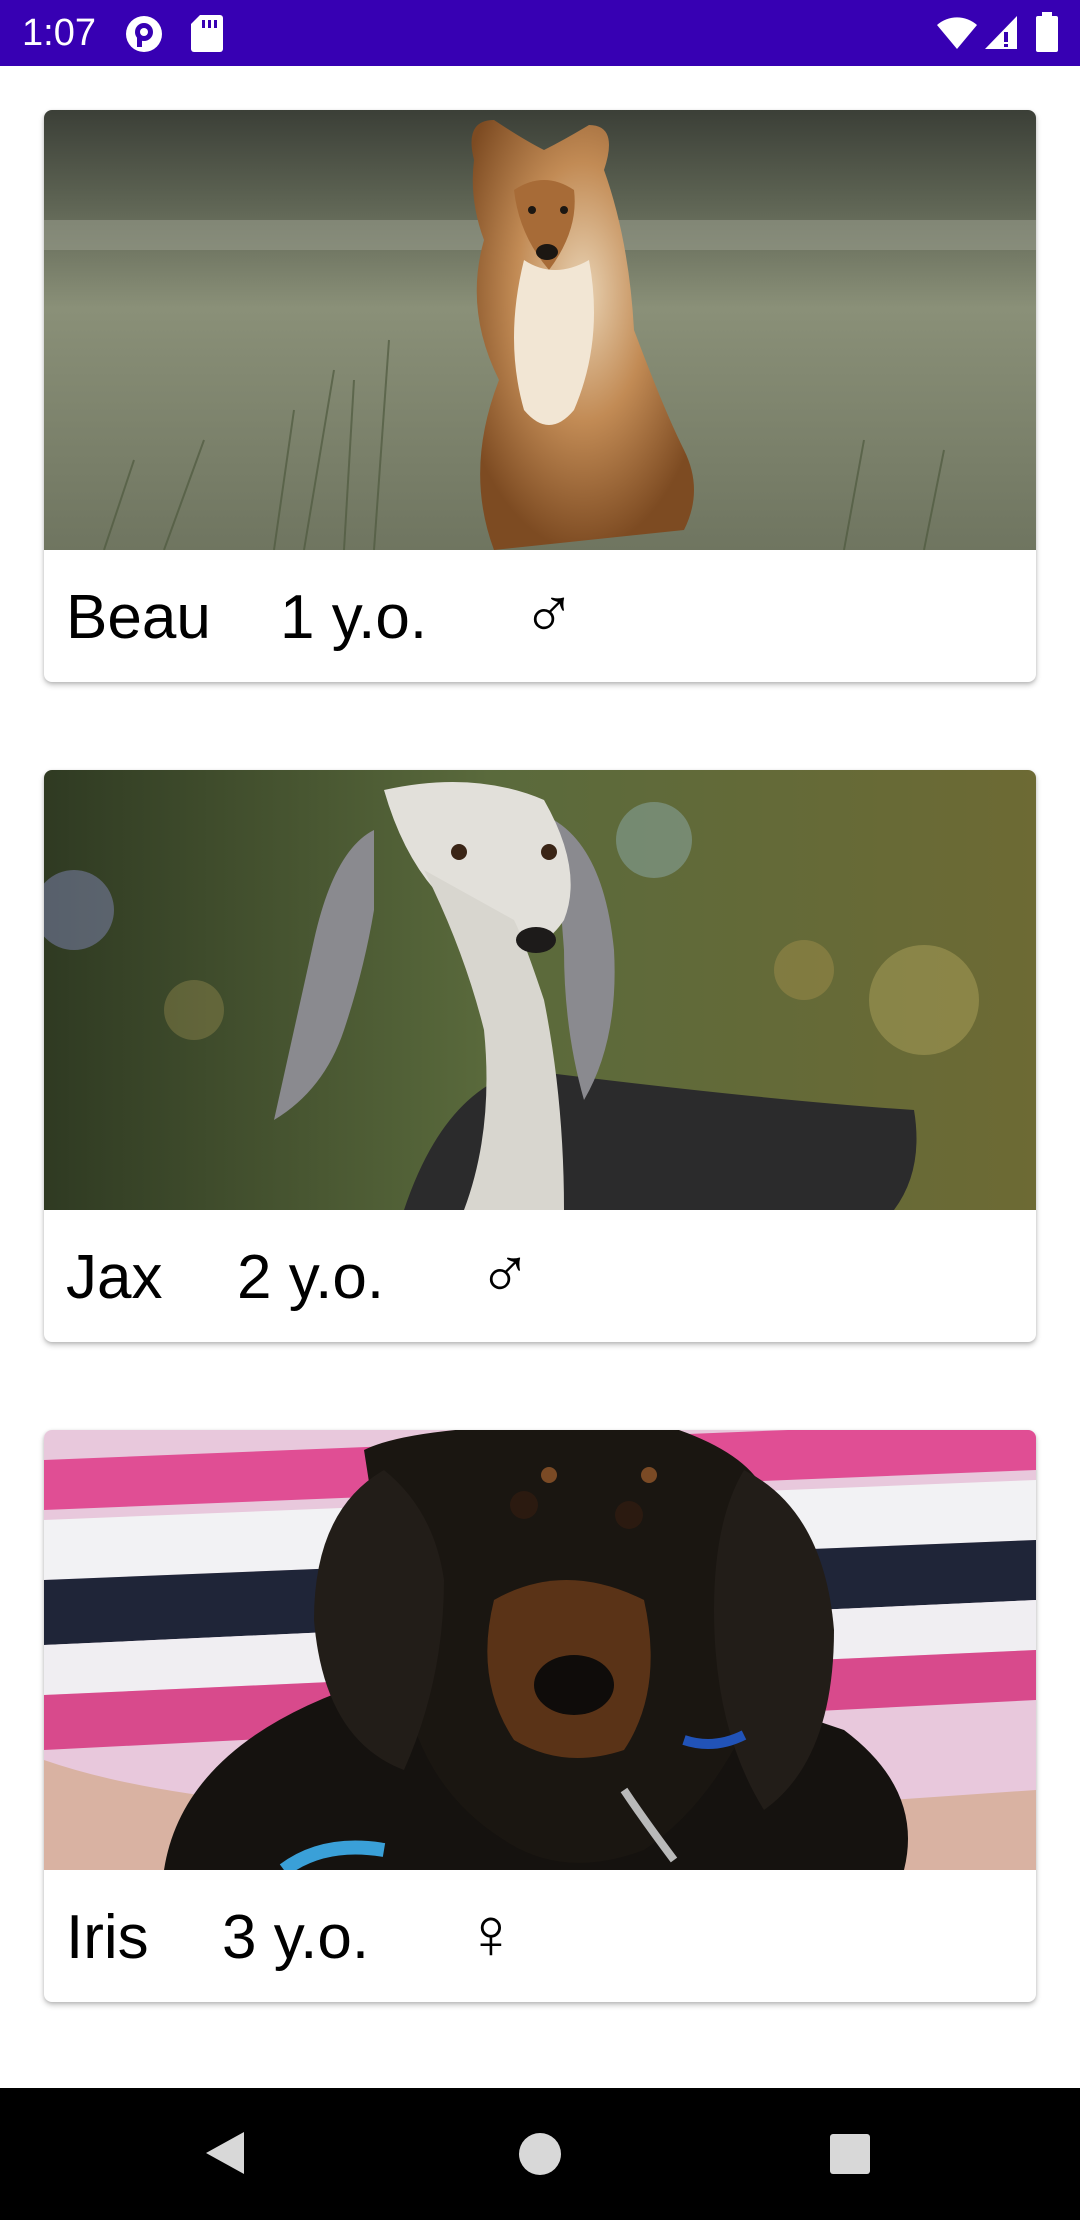 The image size is (1080, 2220). I want to click on pet-age: 1 y.o., so click(354, 617).